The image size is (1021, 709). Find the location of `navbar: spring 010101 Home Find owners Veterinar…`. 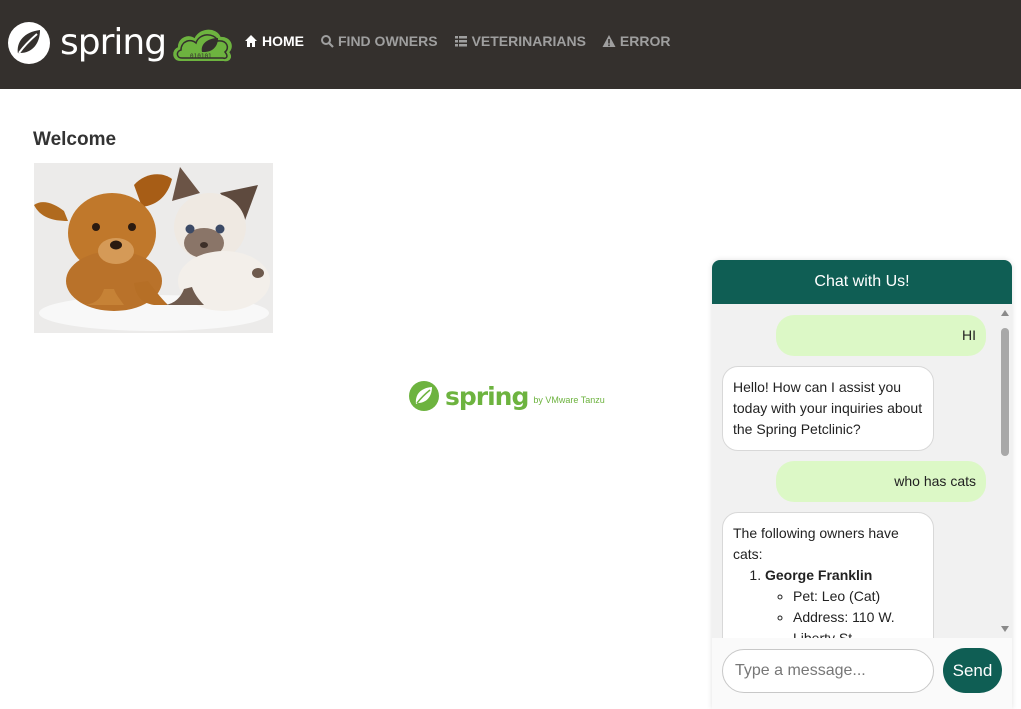

navbar: spring 010101 Home Find owners Veterinar… is located at coordinates (510, 44).